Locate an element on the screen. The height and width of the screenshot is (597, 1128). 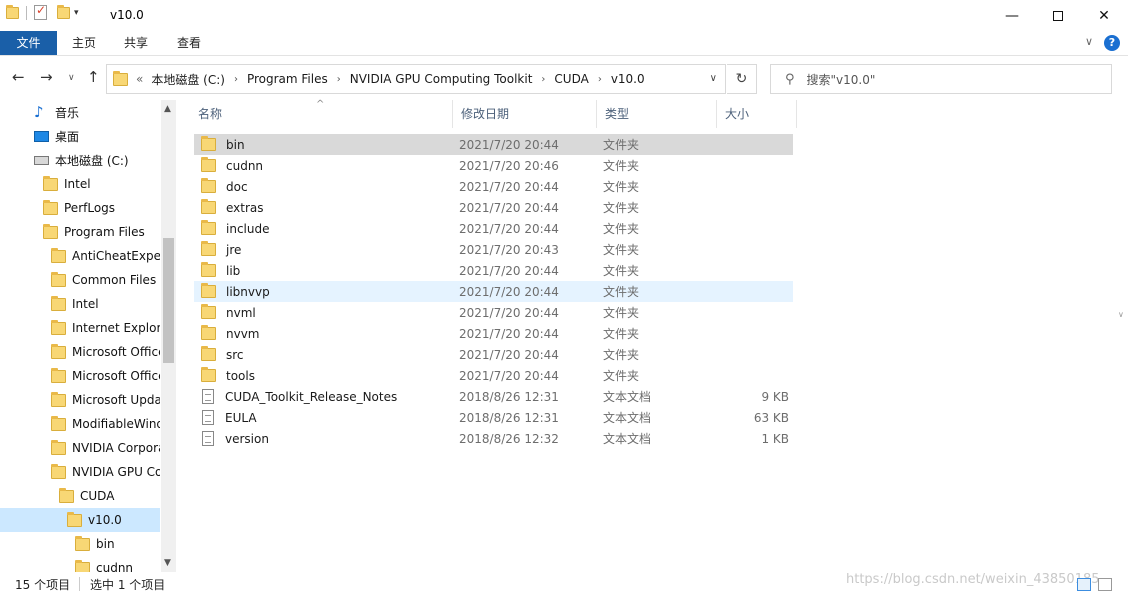
sidebar-item-v10: v10.0 is located at coordinates (80, 520).